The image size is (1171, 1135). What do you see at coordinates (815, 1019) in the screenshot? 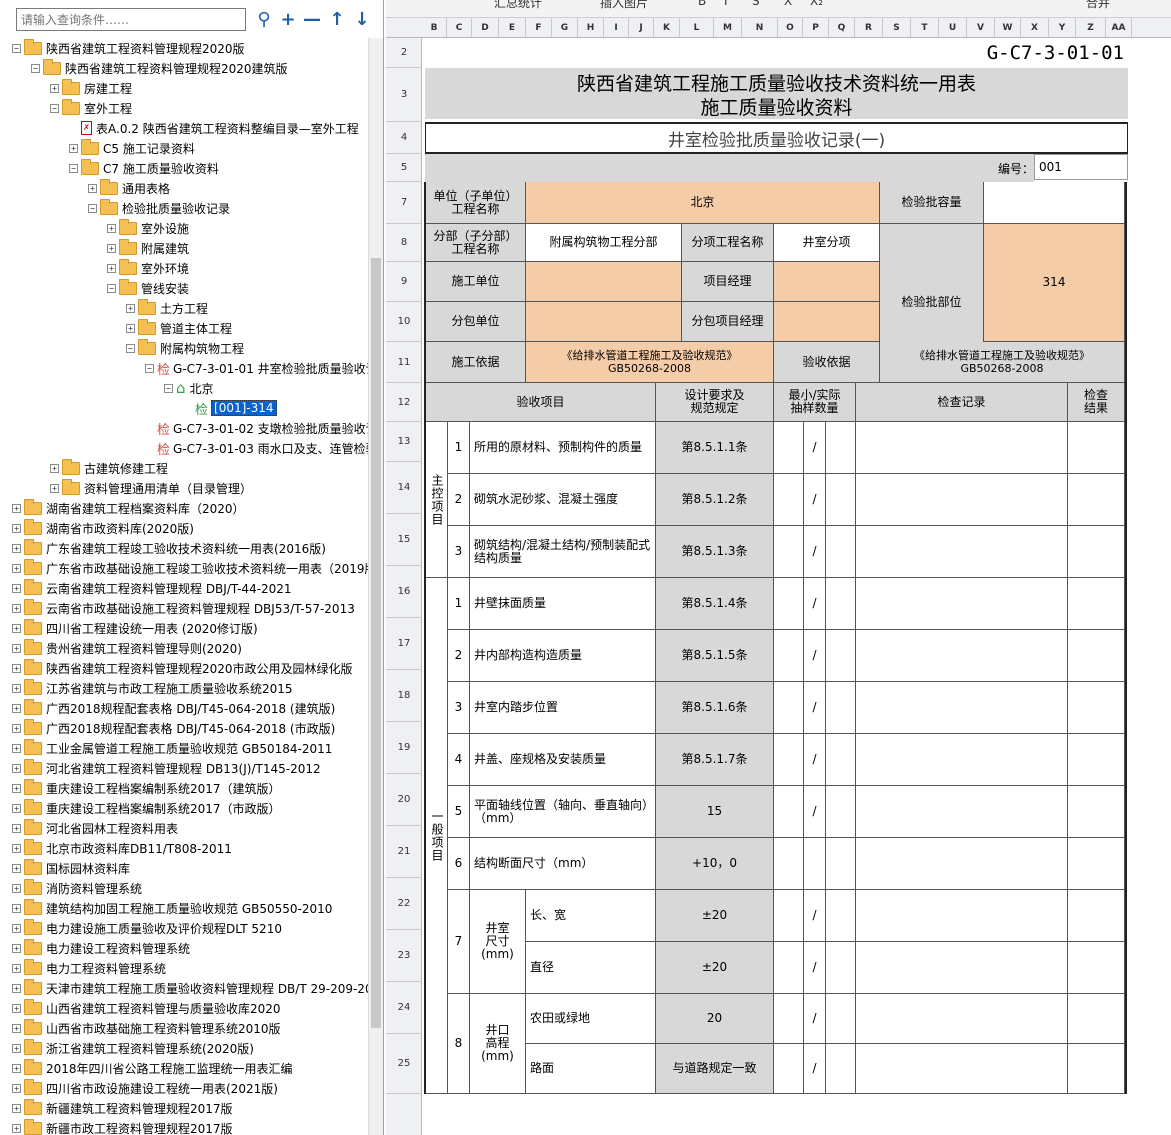
I see `item8-slash: /` at bounding box center [815, 1019].